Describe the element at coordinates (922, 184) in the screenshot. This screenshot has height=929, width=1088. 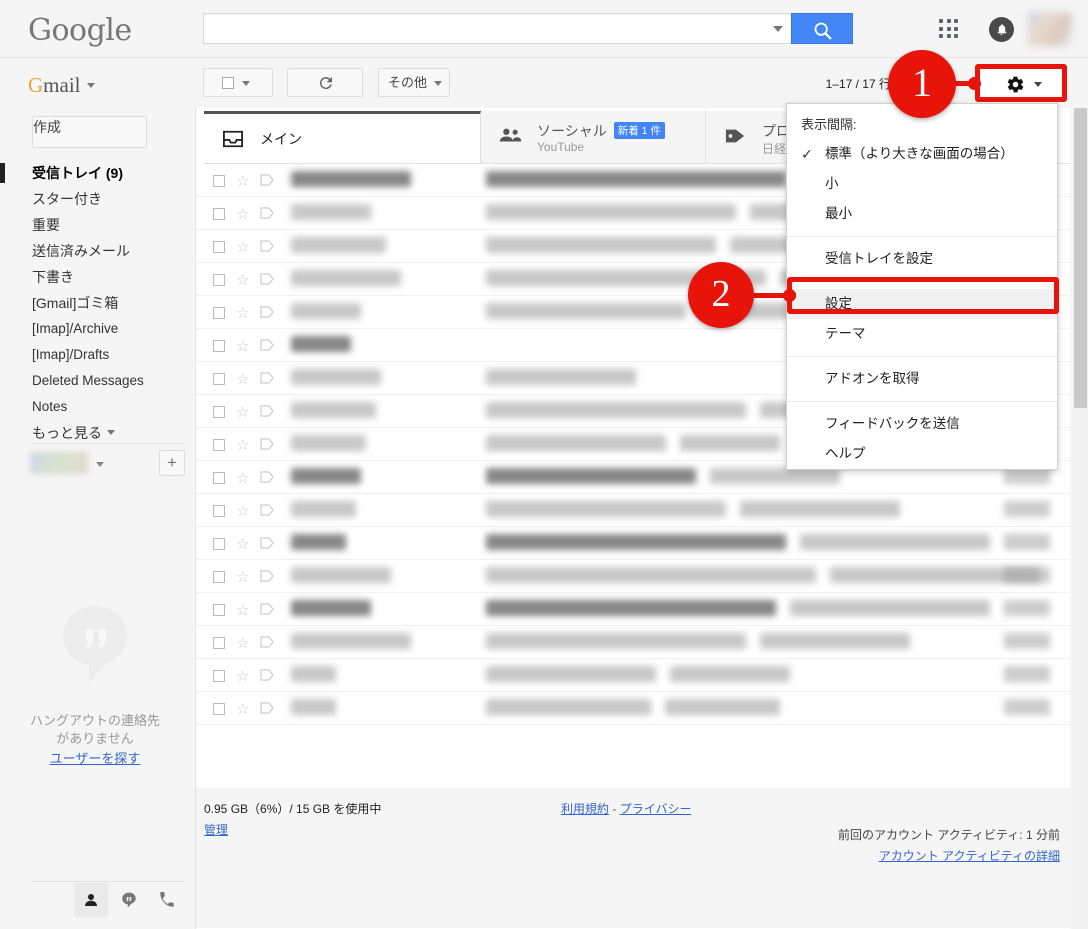
I see `menu-item-density-cozy: 小` at that location.